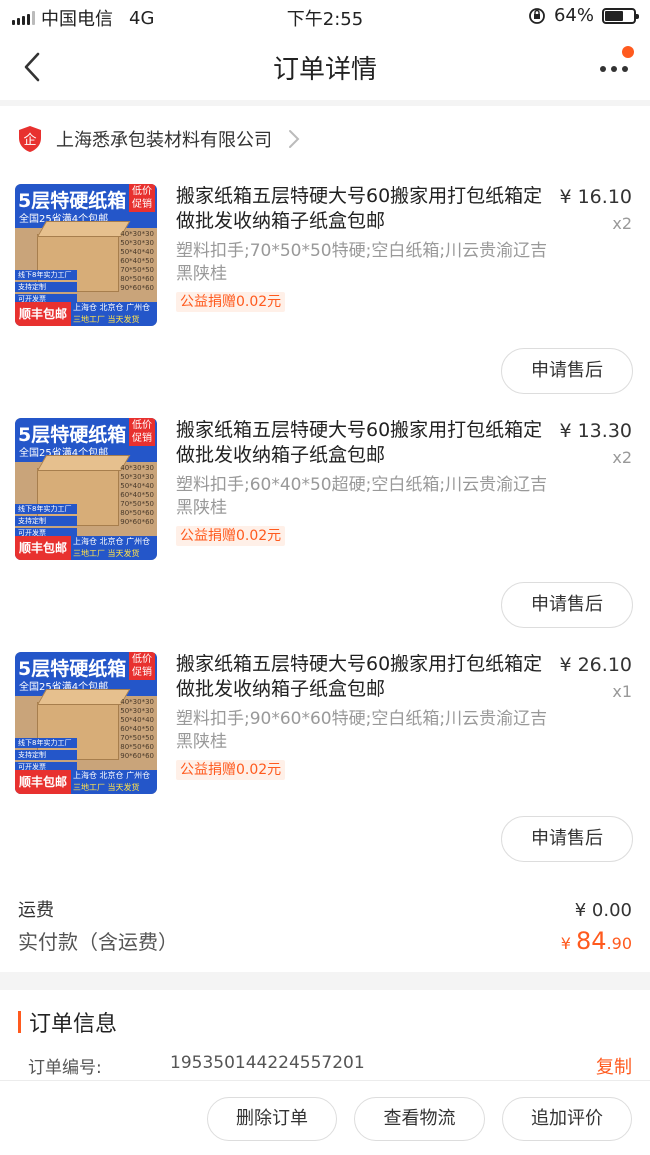 The height and width of the screenshot is (1155, 650). What do you see at coordinates (595, 431) in the screenshot?
I see `product-price: ¥ 13.30` at bounding box center [595, 431].